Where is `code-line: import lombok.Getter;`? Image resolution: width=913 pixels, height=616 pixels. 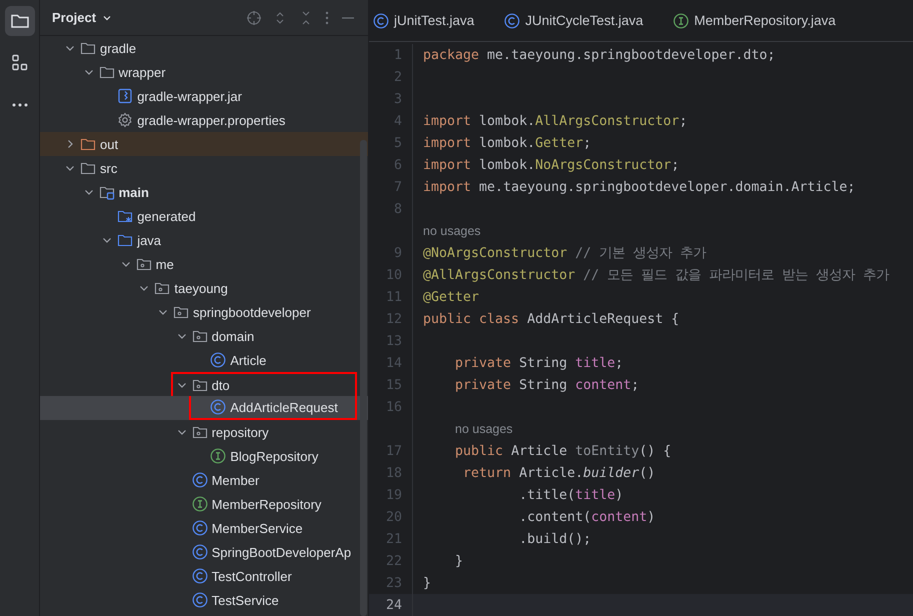
code-line: import lombok.Getter; is located at coordinates (507, 143).